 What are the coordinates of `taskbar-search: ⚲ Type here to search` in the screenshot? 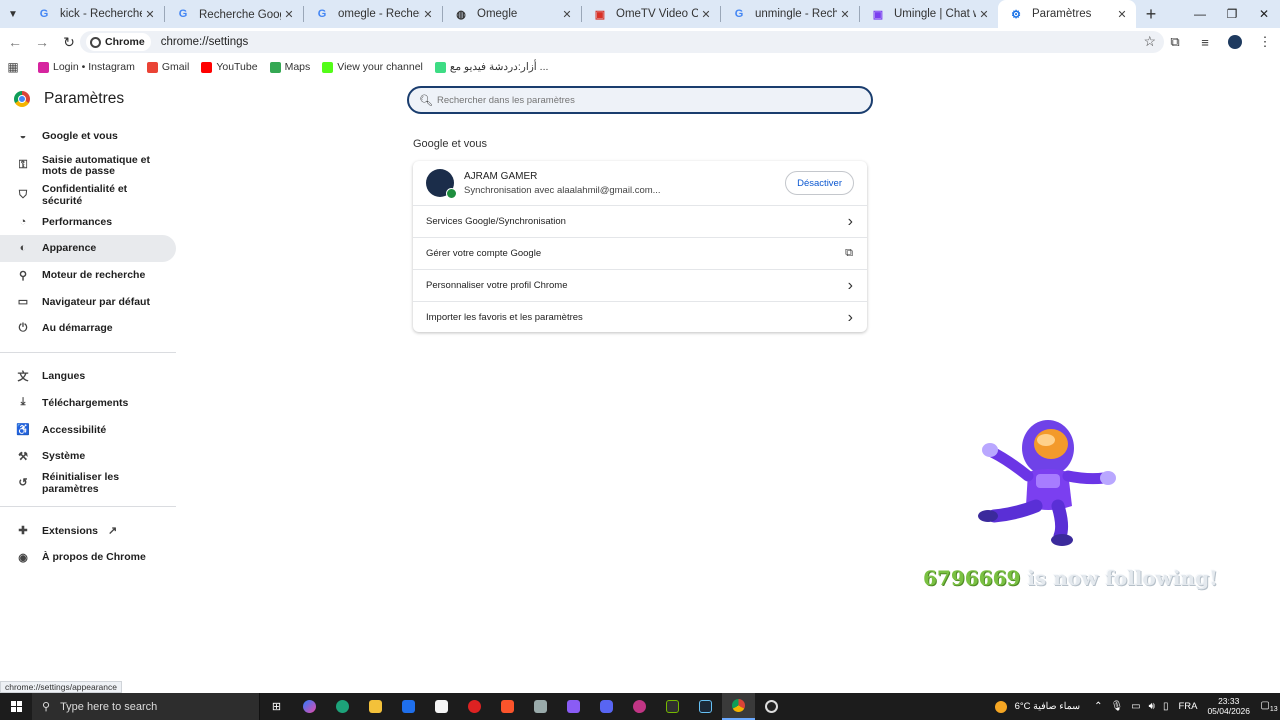 It's located at (146, 706).